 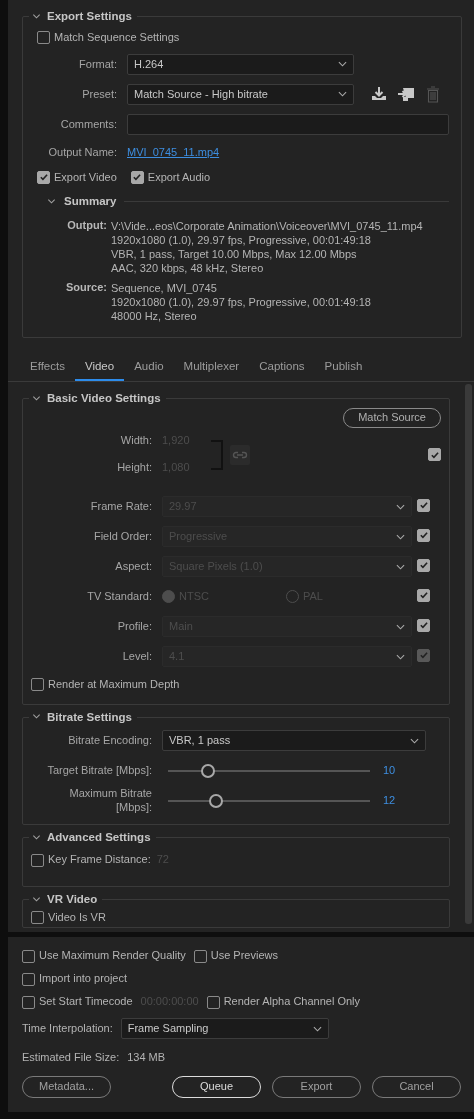 What do you see at coordinates (99, 367) in the screenshot?
I see `tab: Video` at bounding box center [99, 367].